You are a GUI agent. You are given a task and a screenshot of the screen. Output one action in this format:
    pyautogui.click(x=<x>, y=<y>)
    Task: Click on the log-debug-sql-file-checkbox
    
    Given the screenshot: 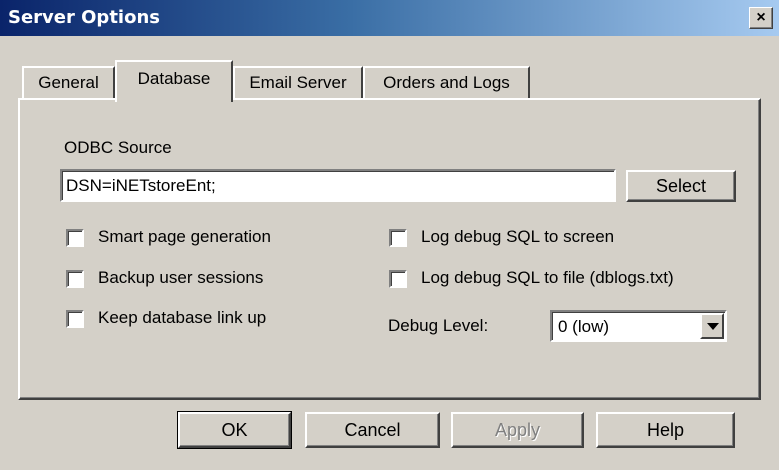 What is the action you would take?
    pyautogui.click(x=398, y=279)
    